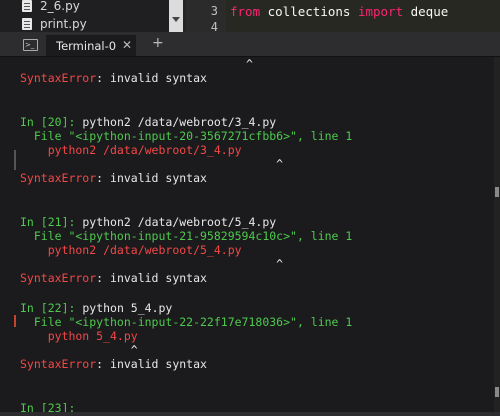 This screenshot has height=416, width=500. What do you see at coordinates (86, 46) in the screenshot?
I see `tab-label: Terminal-0` at bounding box center [86, 46].